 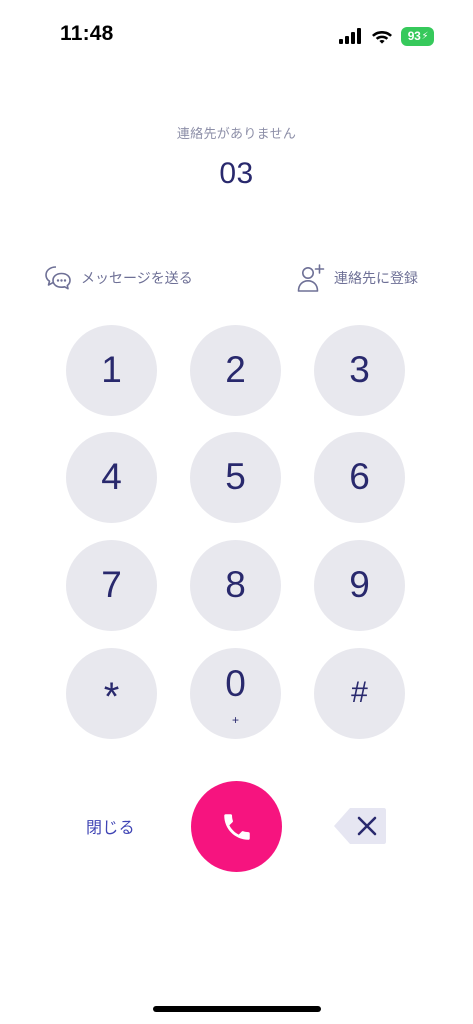 I want to click on add-contact-button: 連絡先に登録, so click(x=357, y=278).